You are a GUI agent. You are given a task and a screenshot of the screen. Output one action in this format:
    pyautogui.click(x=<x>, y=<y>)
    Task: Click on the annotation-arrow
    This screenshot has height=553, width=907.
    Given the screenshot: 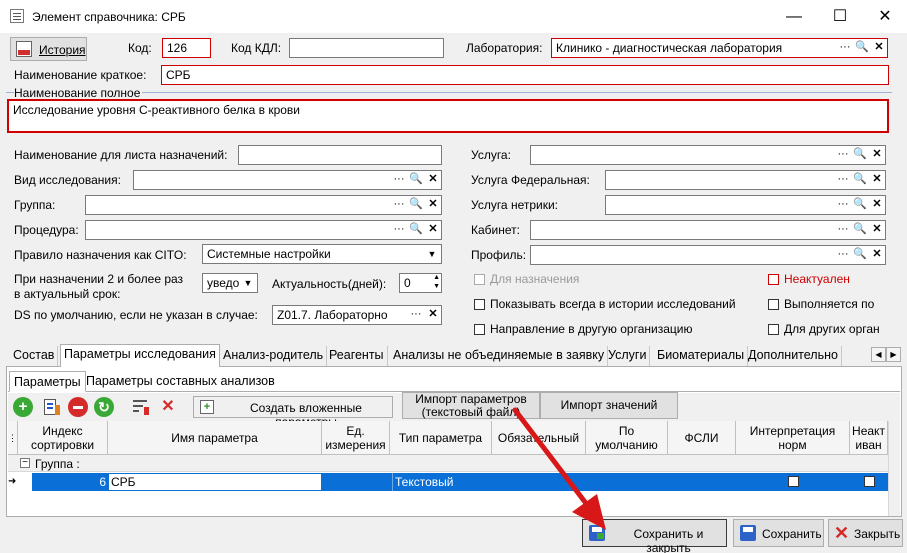 What is the action you would take?
    pyautogui.click(x=559, y=468)
    